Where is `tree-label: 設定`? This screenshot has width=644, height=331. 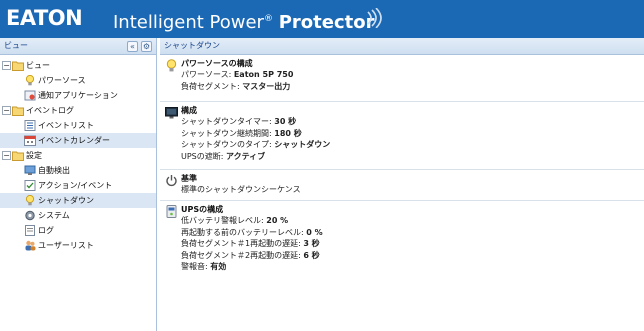
tree-label: 設定 is located at coordinates (34, 155).